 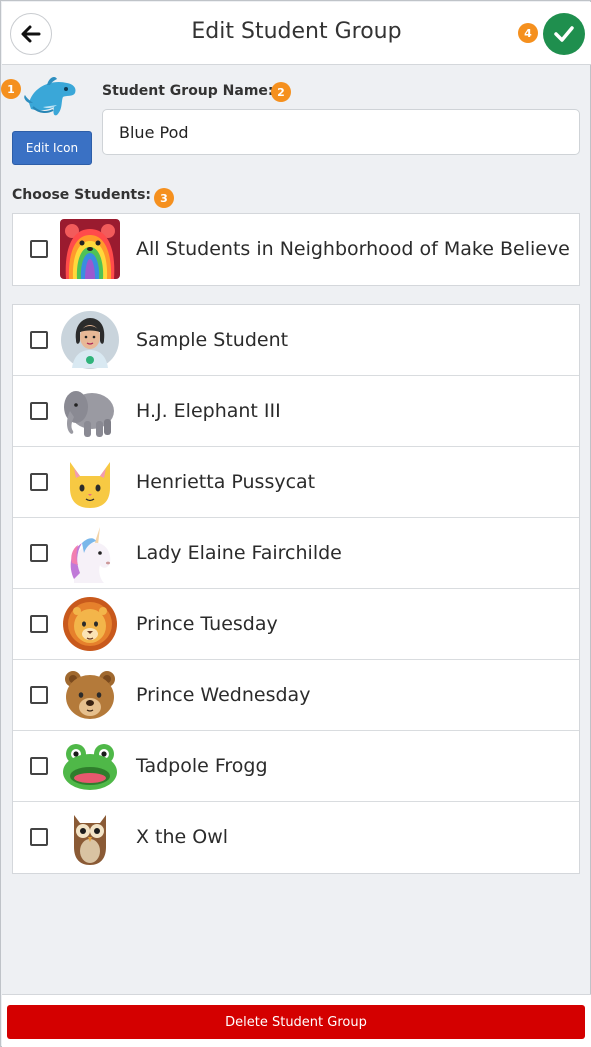 I want to click on step-badge-4: 4, so click(x=528, y=33).